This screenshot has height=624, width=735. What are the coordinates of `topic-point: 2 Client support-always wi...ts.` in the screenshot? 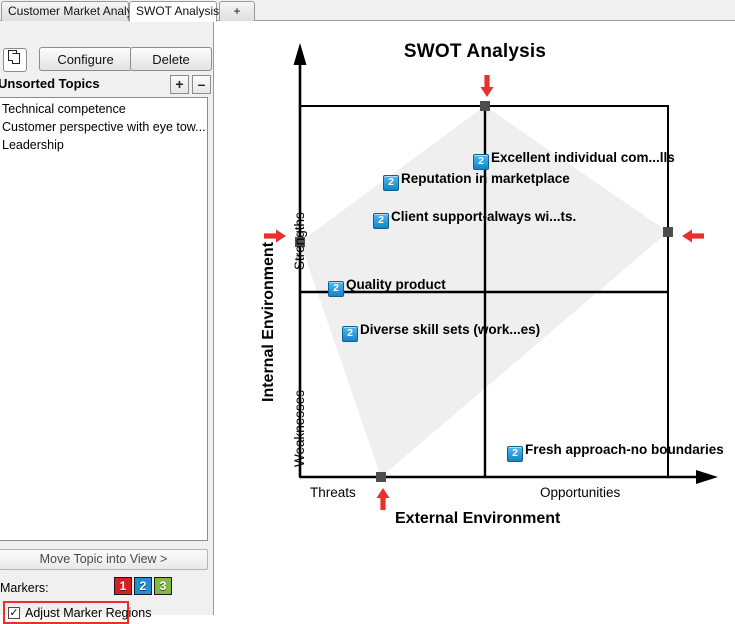 It's located at (474, 219).